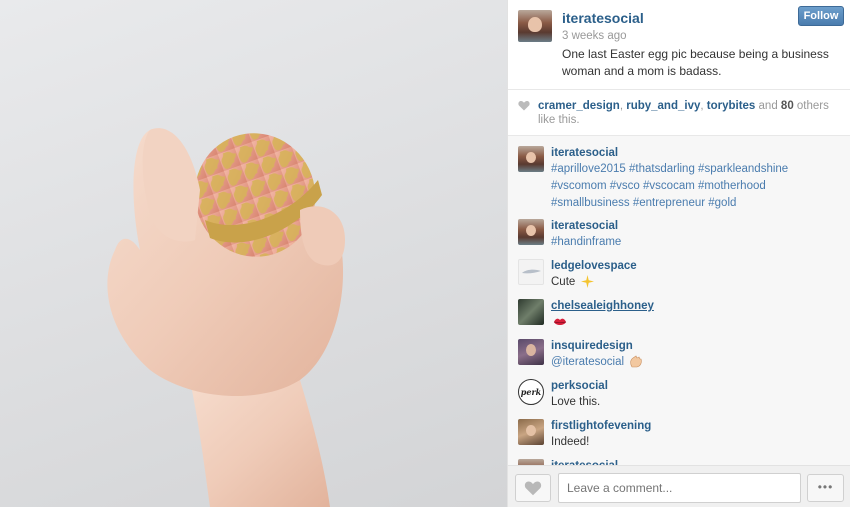 The height and width of the screenshot is (507, 850). I want to click on commenter-username: insquiredesign, so click(693, 346).